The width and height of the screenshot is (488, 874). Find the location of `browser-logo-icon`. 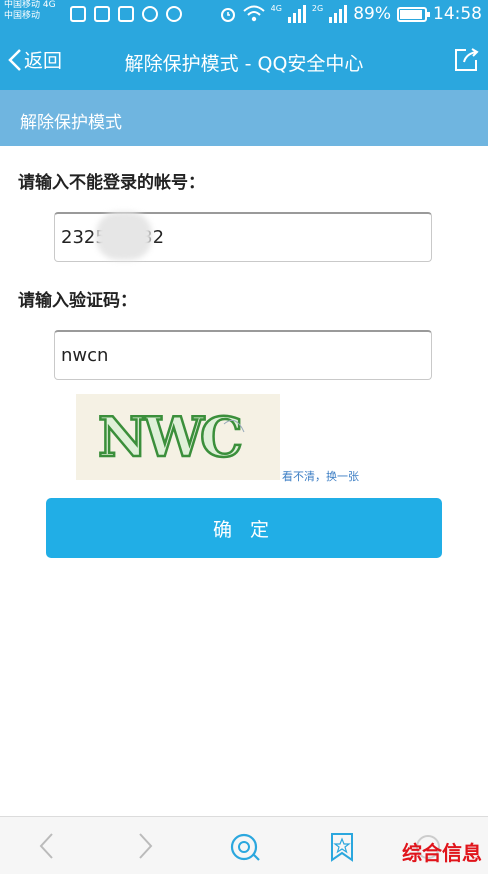

browser-logo-icon is located at coordinates (245, 847).